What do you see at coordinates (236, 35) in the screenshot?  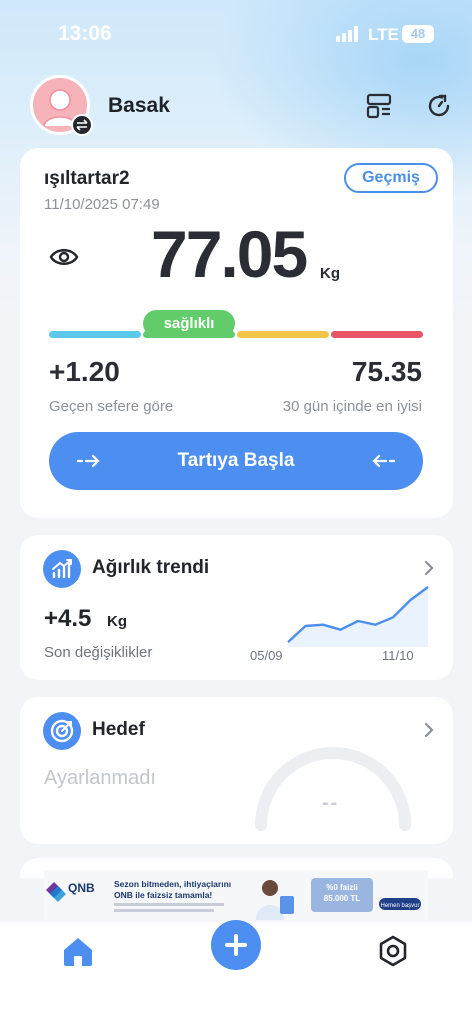 I see `status-bar: 13:06 LTE 48` at bounding box center [236, 35].